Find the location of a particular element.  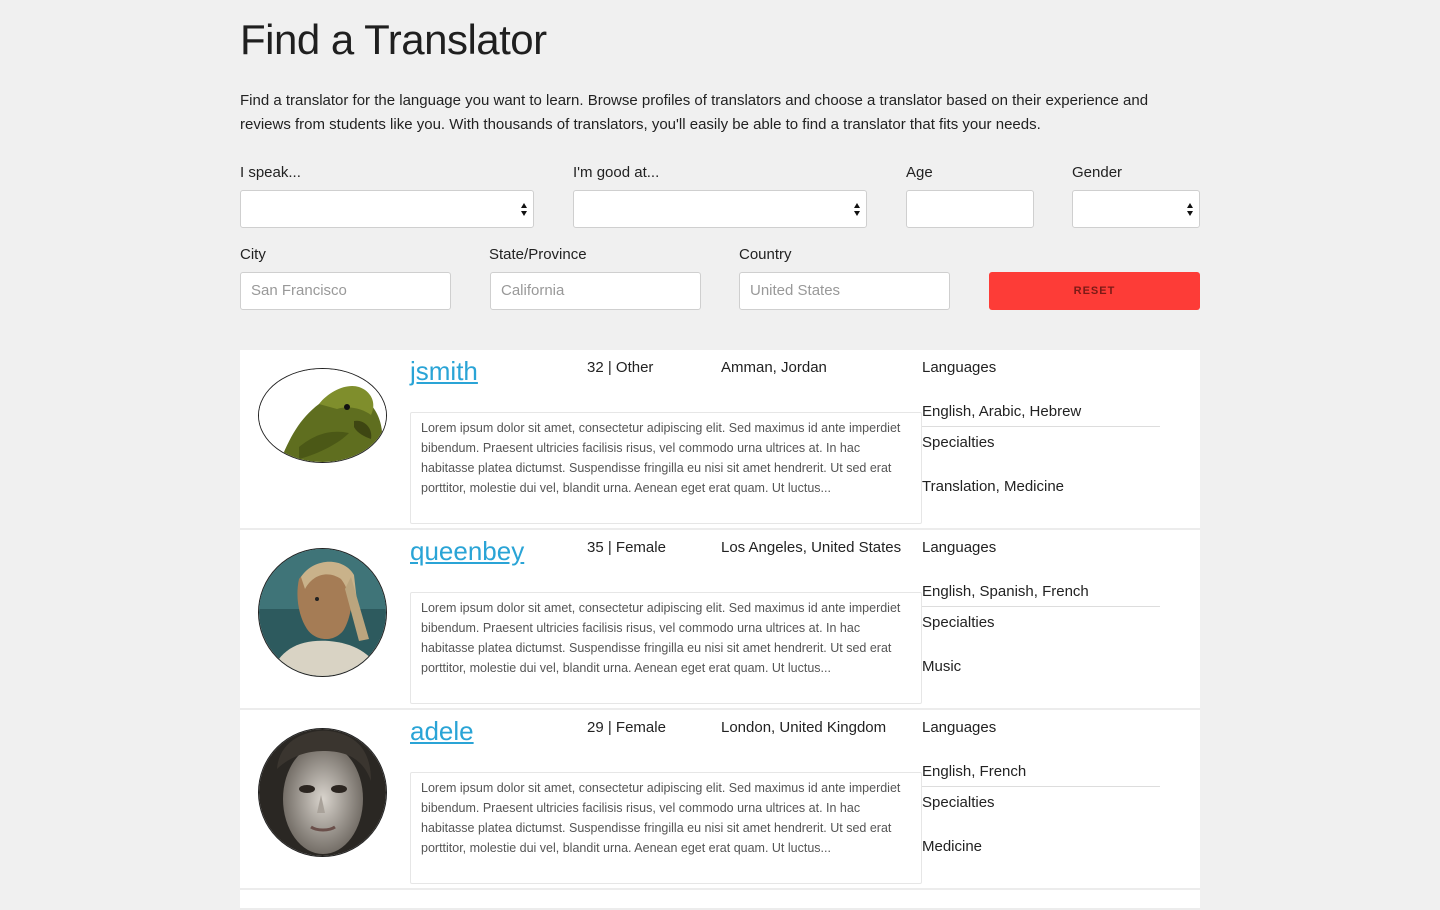

age-gender: 32 | Other is located at coordinates (620, 367).